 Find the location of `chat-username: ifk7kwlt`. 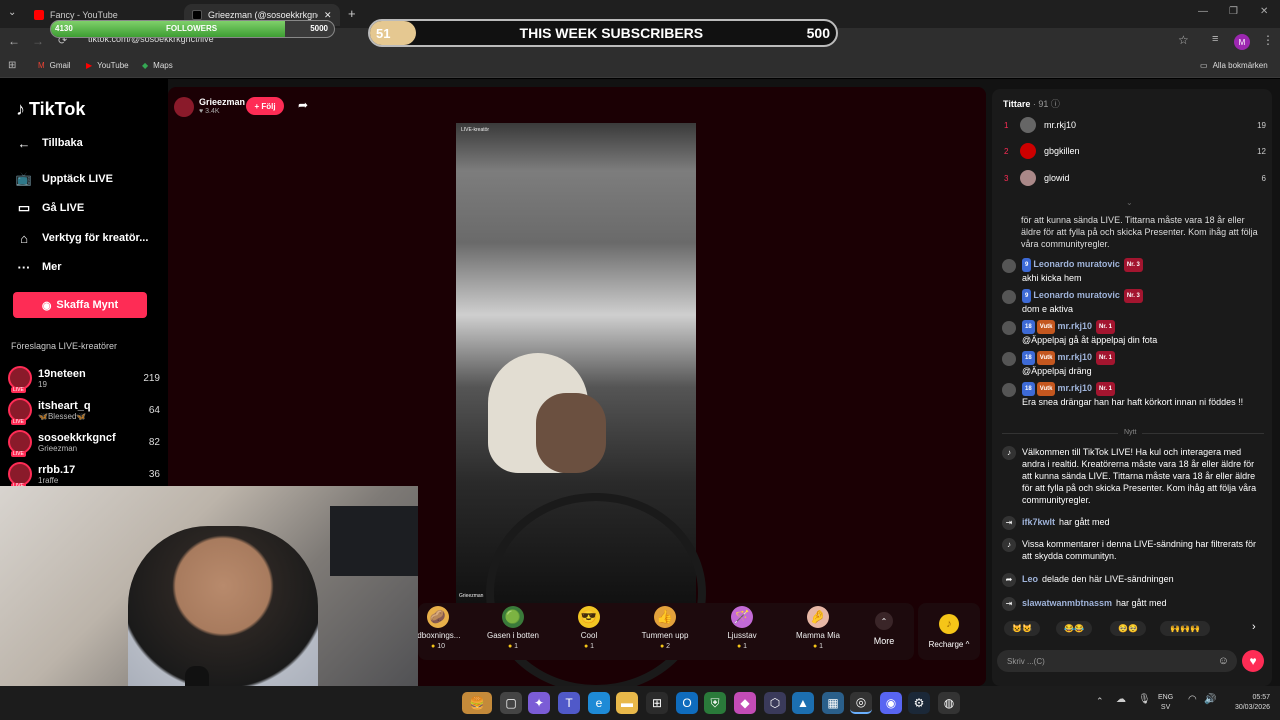

chat-username: ifk7kwlt is located at coordinates (1038, 522).